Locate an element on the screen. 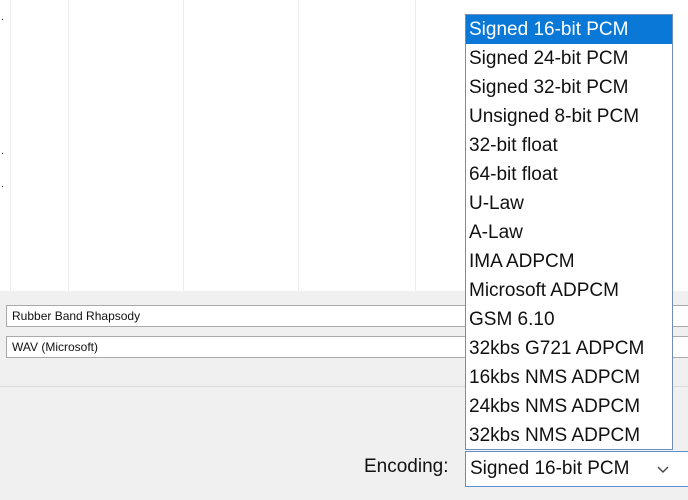  encoding-option: Microsoft ADPCM is located at coordinates (569, 290).